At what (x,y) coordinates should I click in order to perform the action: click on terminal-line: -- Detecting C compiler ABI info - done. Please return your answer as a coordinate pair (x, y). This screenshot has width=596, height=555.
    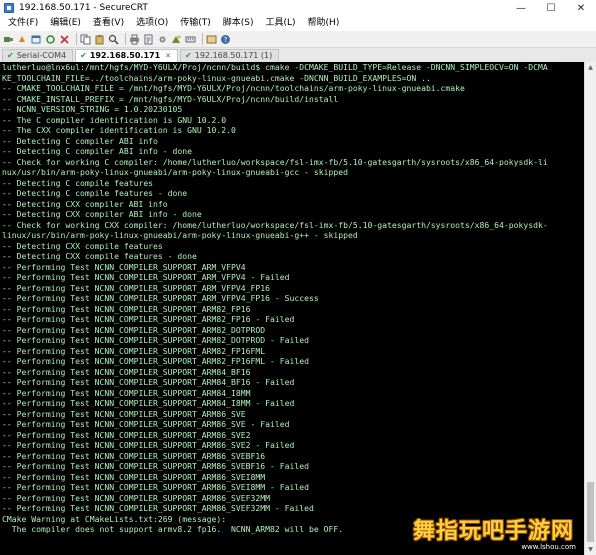
    Looking at the image, I should click on (97, 151).